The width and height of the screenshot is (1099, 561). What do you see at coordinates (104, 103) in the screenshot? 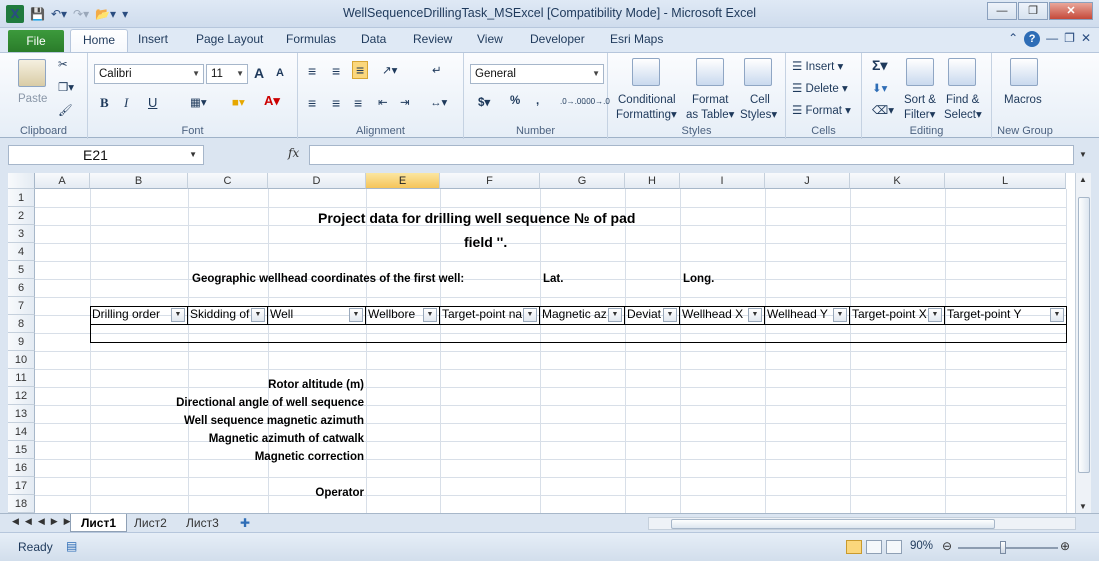
I see `bold-button: B` at bounding box center [104, 103].